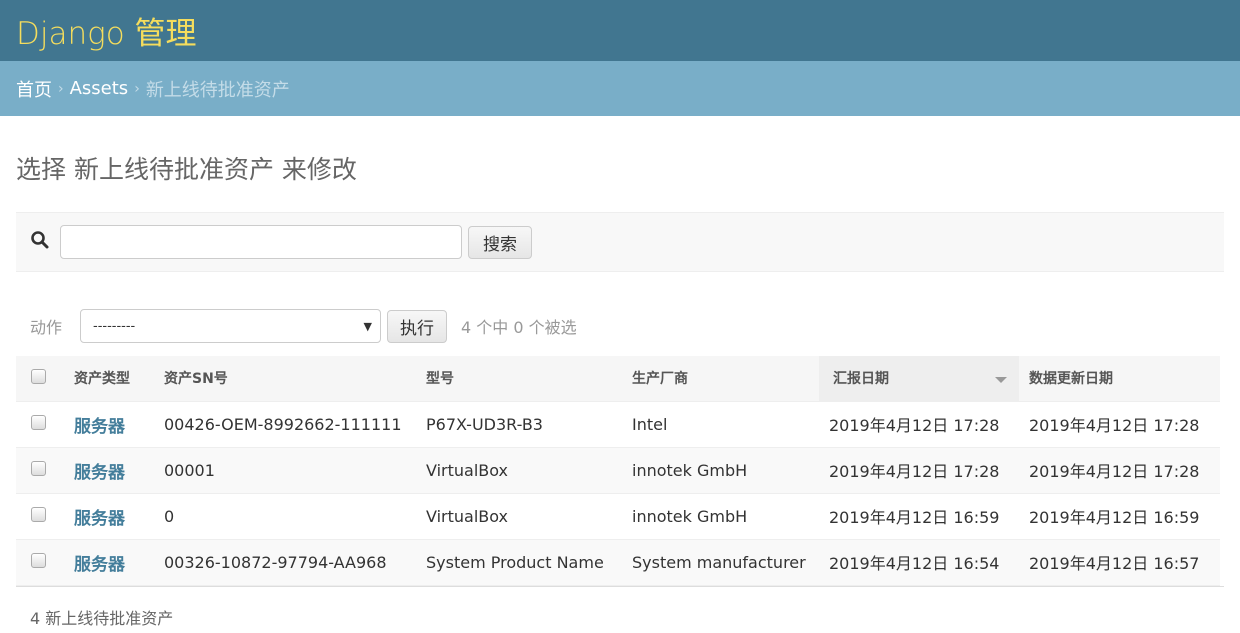 The image size is (1240, 633). What do you see at coordinates (720, 379) in the screenshot?
I see `column-header-manufacturer: 生产厂商` at bounding box center [720, 379].